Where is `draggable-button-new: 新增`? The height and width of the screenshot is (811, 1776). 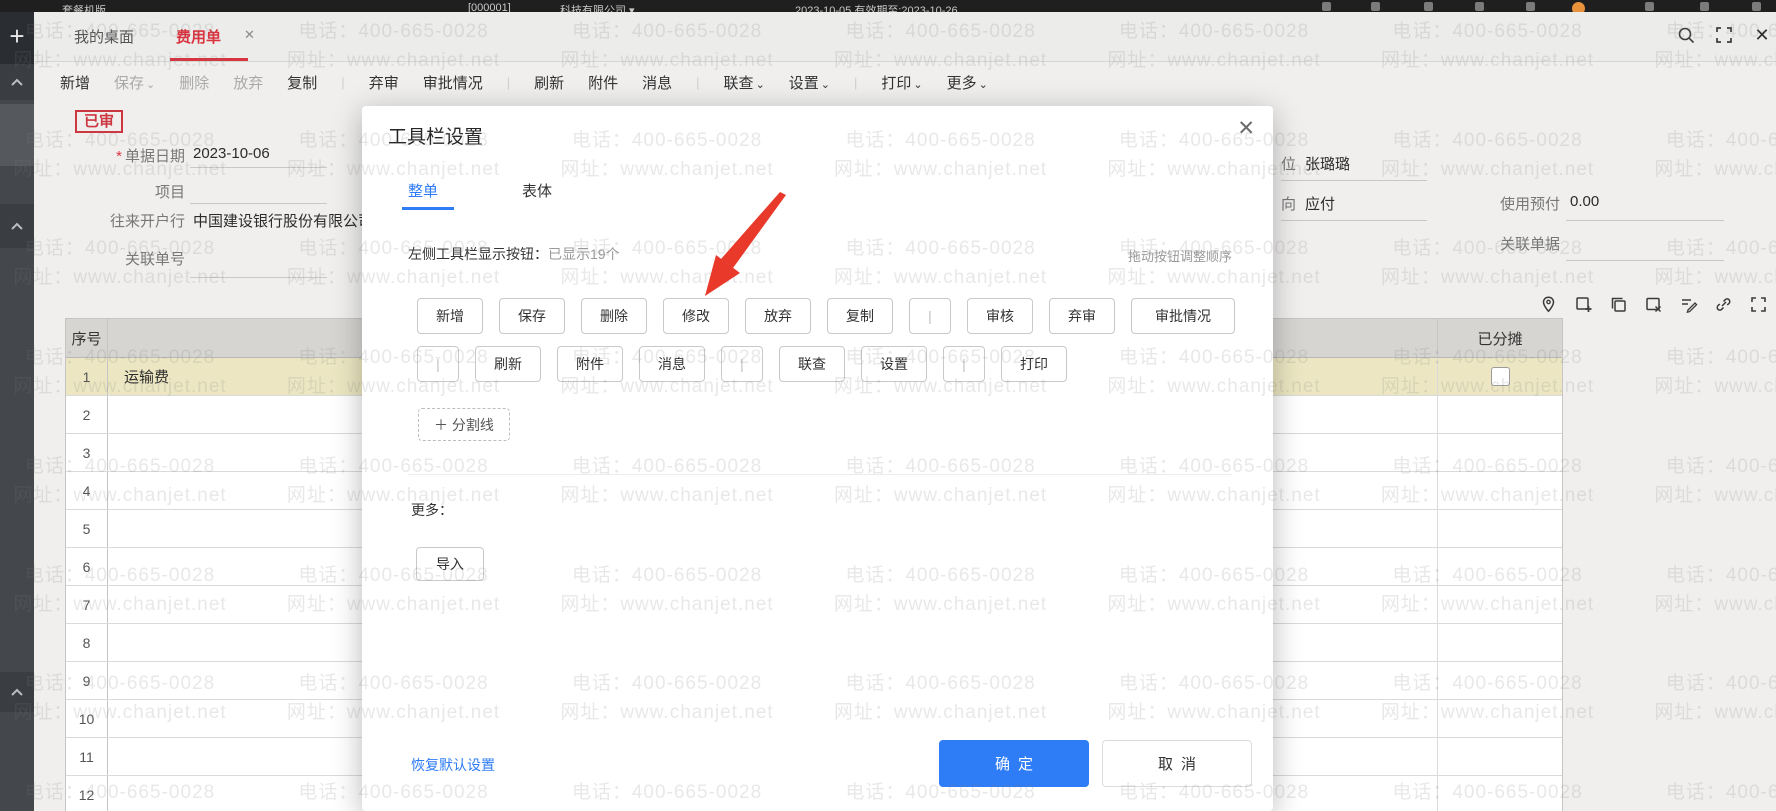
draggable-button-new: 新增 is located at coordinates (450, 316).